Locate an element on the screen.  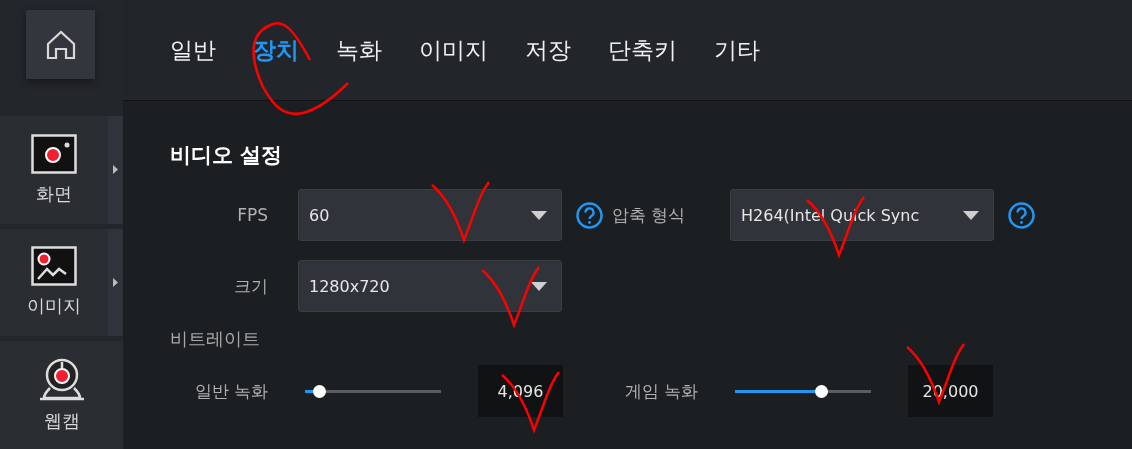
slider-label: 게임 녹화 is located at coordinates (660, 391).